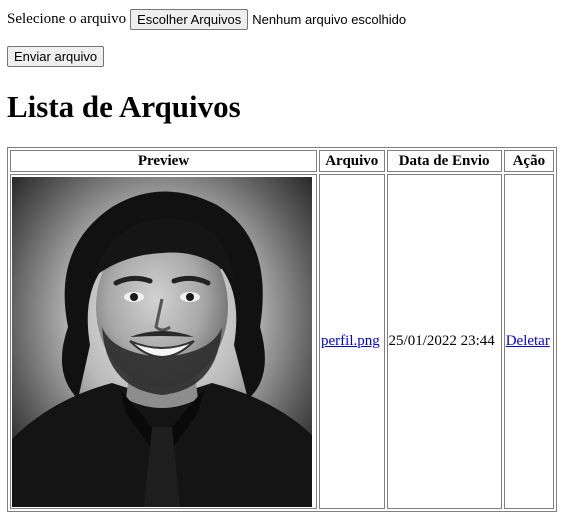 This screenshot has width=570, height=525. I want to click on action-cell: Deletar, so click(528, 341).